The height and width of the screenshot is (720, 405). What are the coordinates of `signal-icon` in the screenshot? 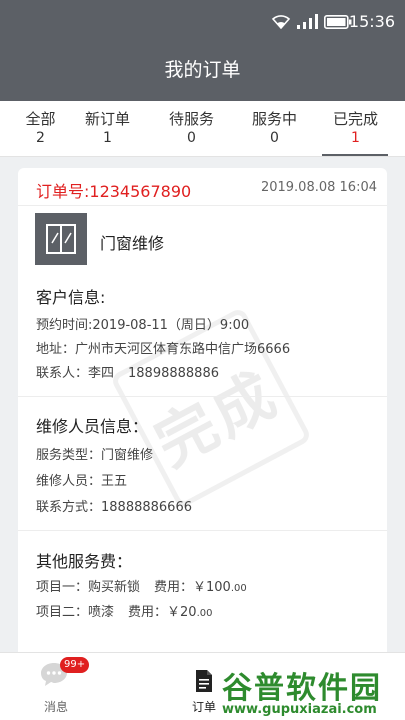 It's located at (307, 21).